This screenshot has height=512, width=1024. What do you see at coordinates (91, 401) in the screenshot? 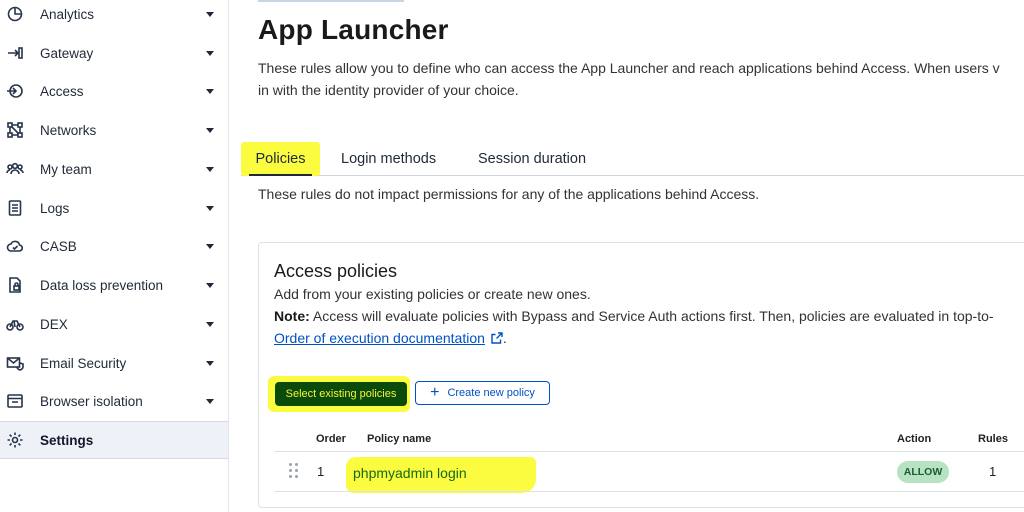
I see `sidebar-item-label: Browser isolation` at bounding box center [91, 401].